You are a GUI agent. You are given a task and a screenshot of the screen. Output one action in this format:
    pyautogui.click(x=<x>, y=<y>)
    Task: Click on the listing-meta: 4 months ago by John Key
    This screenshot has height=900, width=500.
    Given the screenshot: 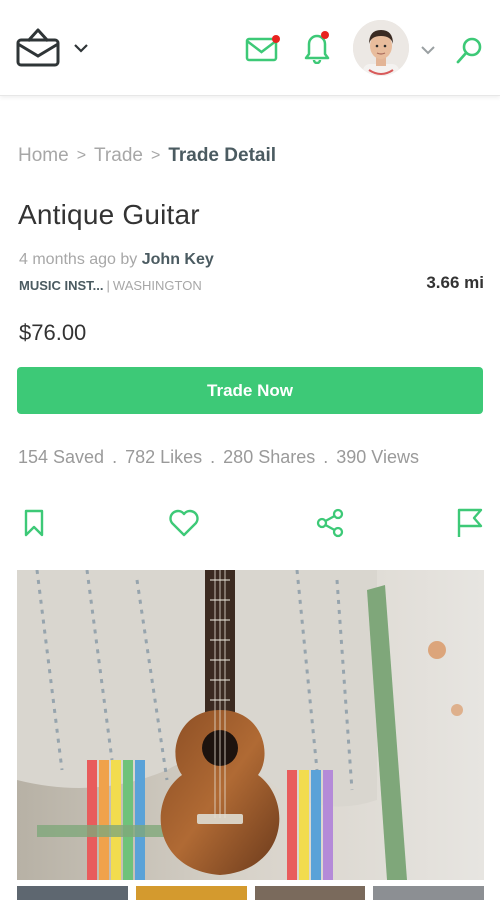 What is the action you would take?
    pyautogui.click(x=116, y=260)
    